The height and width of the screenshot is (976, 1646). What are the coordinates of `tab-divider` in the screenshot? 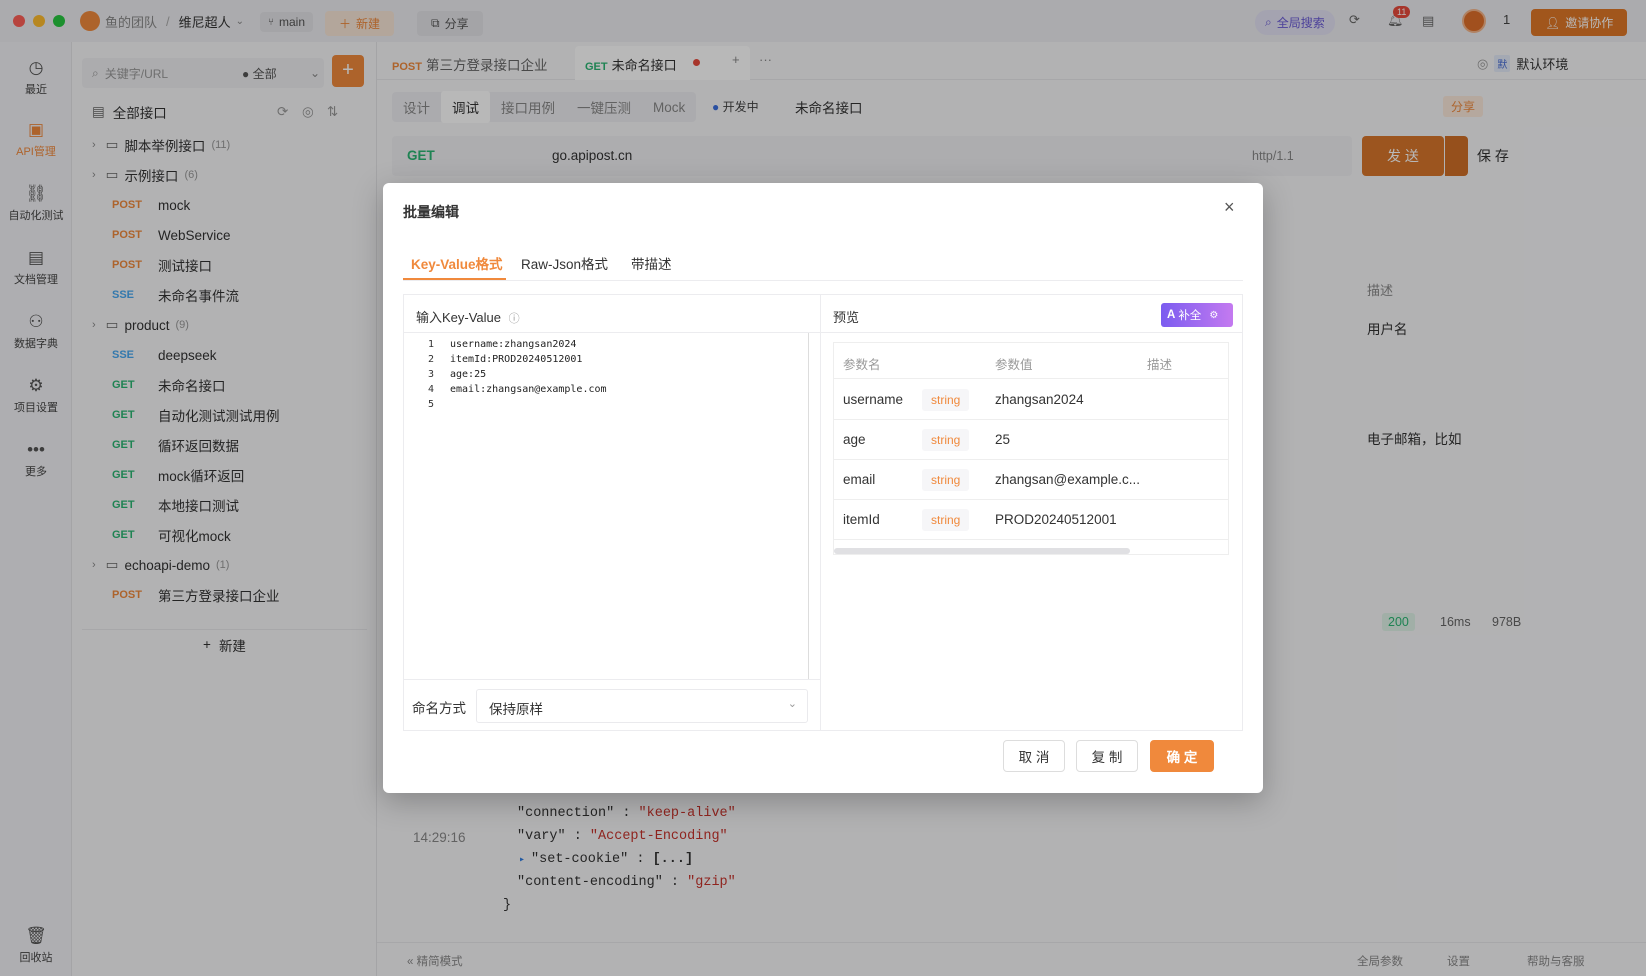 It's located at (823, 280).